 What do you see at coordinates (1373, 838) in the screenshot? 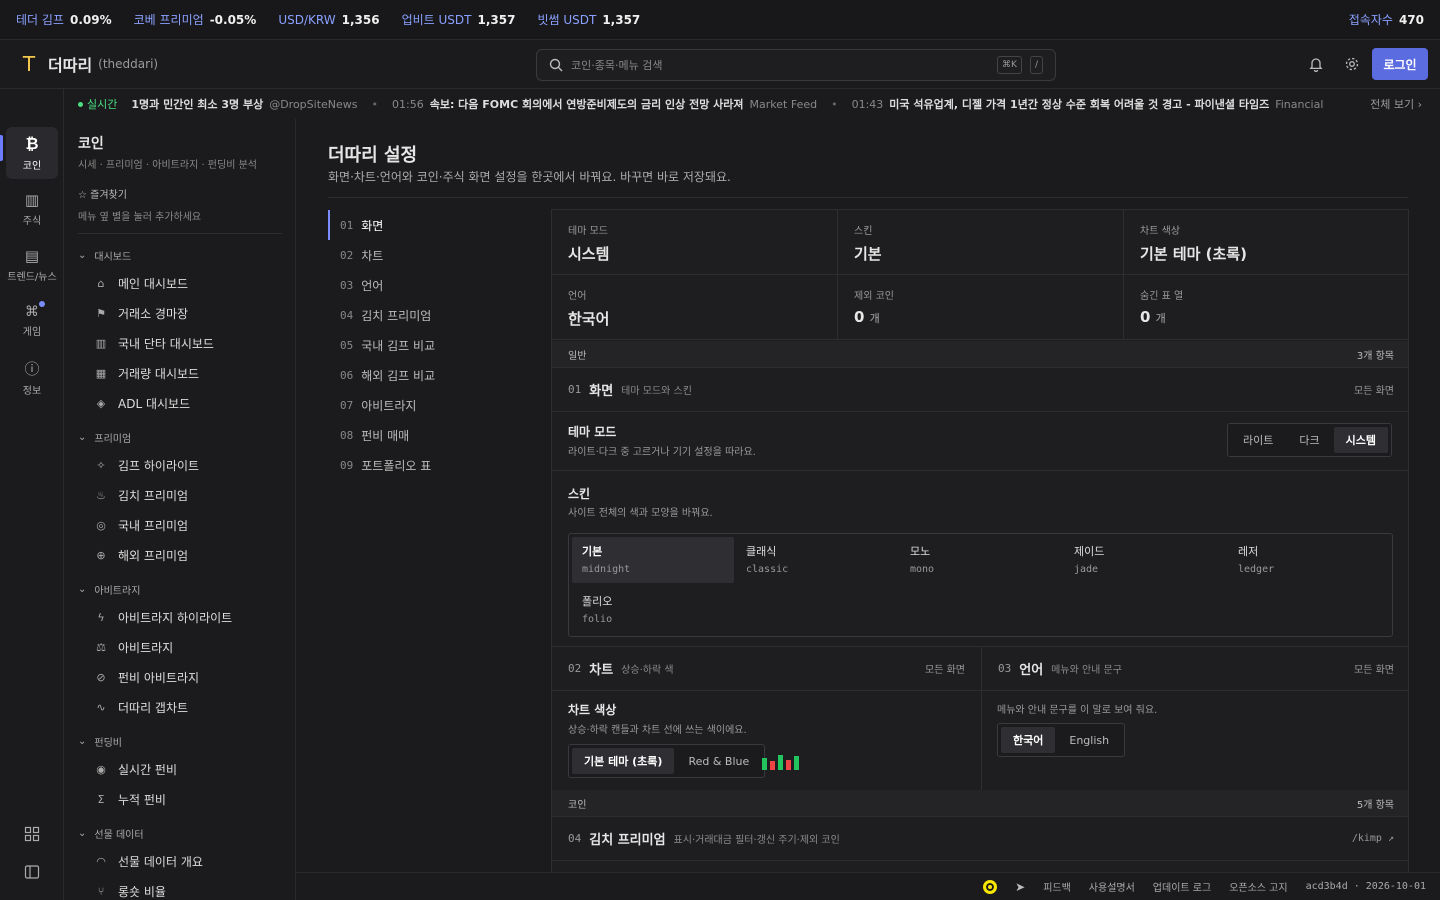
I see `kimp-page-link: /kimp ↗` at bounding box center [1373, 838].